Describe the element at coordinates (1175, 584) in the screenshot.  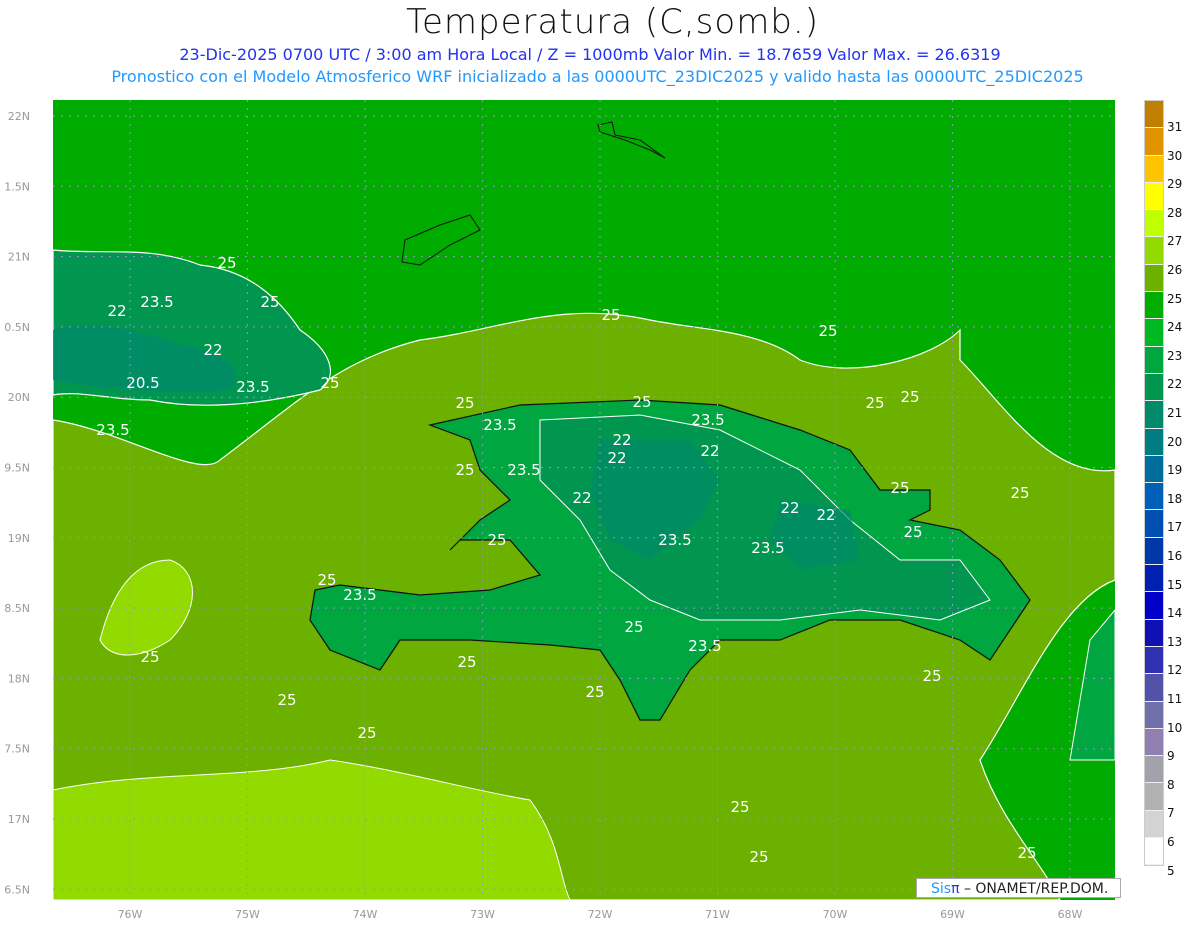
I see `colorbar-label: 15` at that location.